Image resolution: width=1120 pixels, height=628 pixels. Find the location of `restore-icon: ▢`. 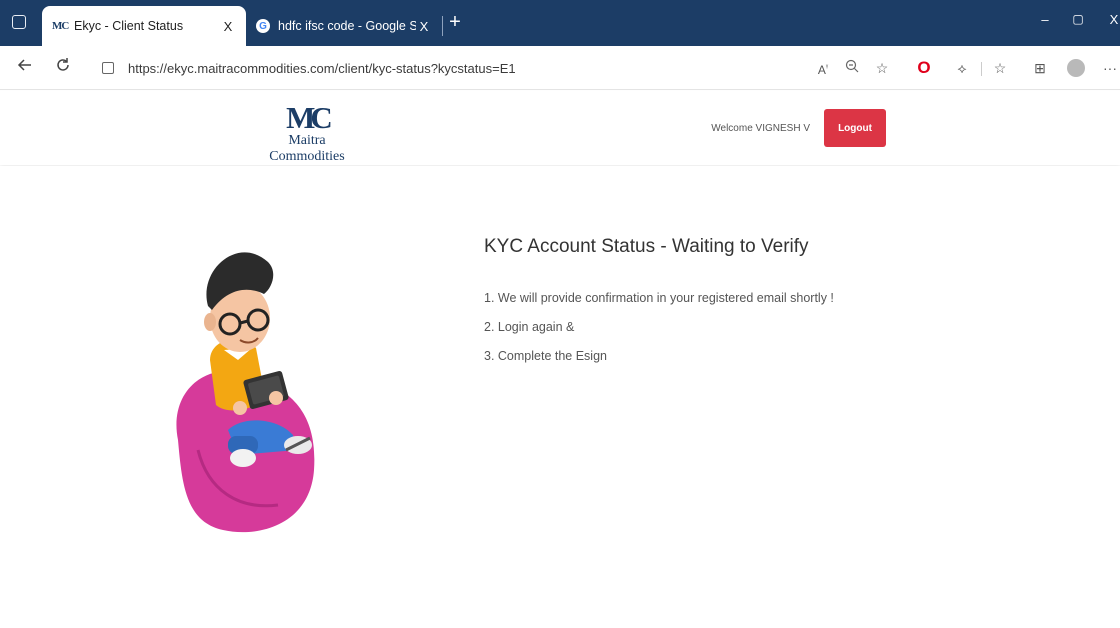

restore-icon: ▢ is located at coordinates (1078, 19).